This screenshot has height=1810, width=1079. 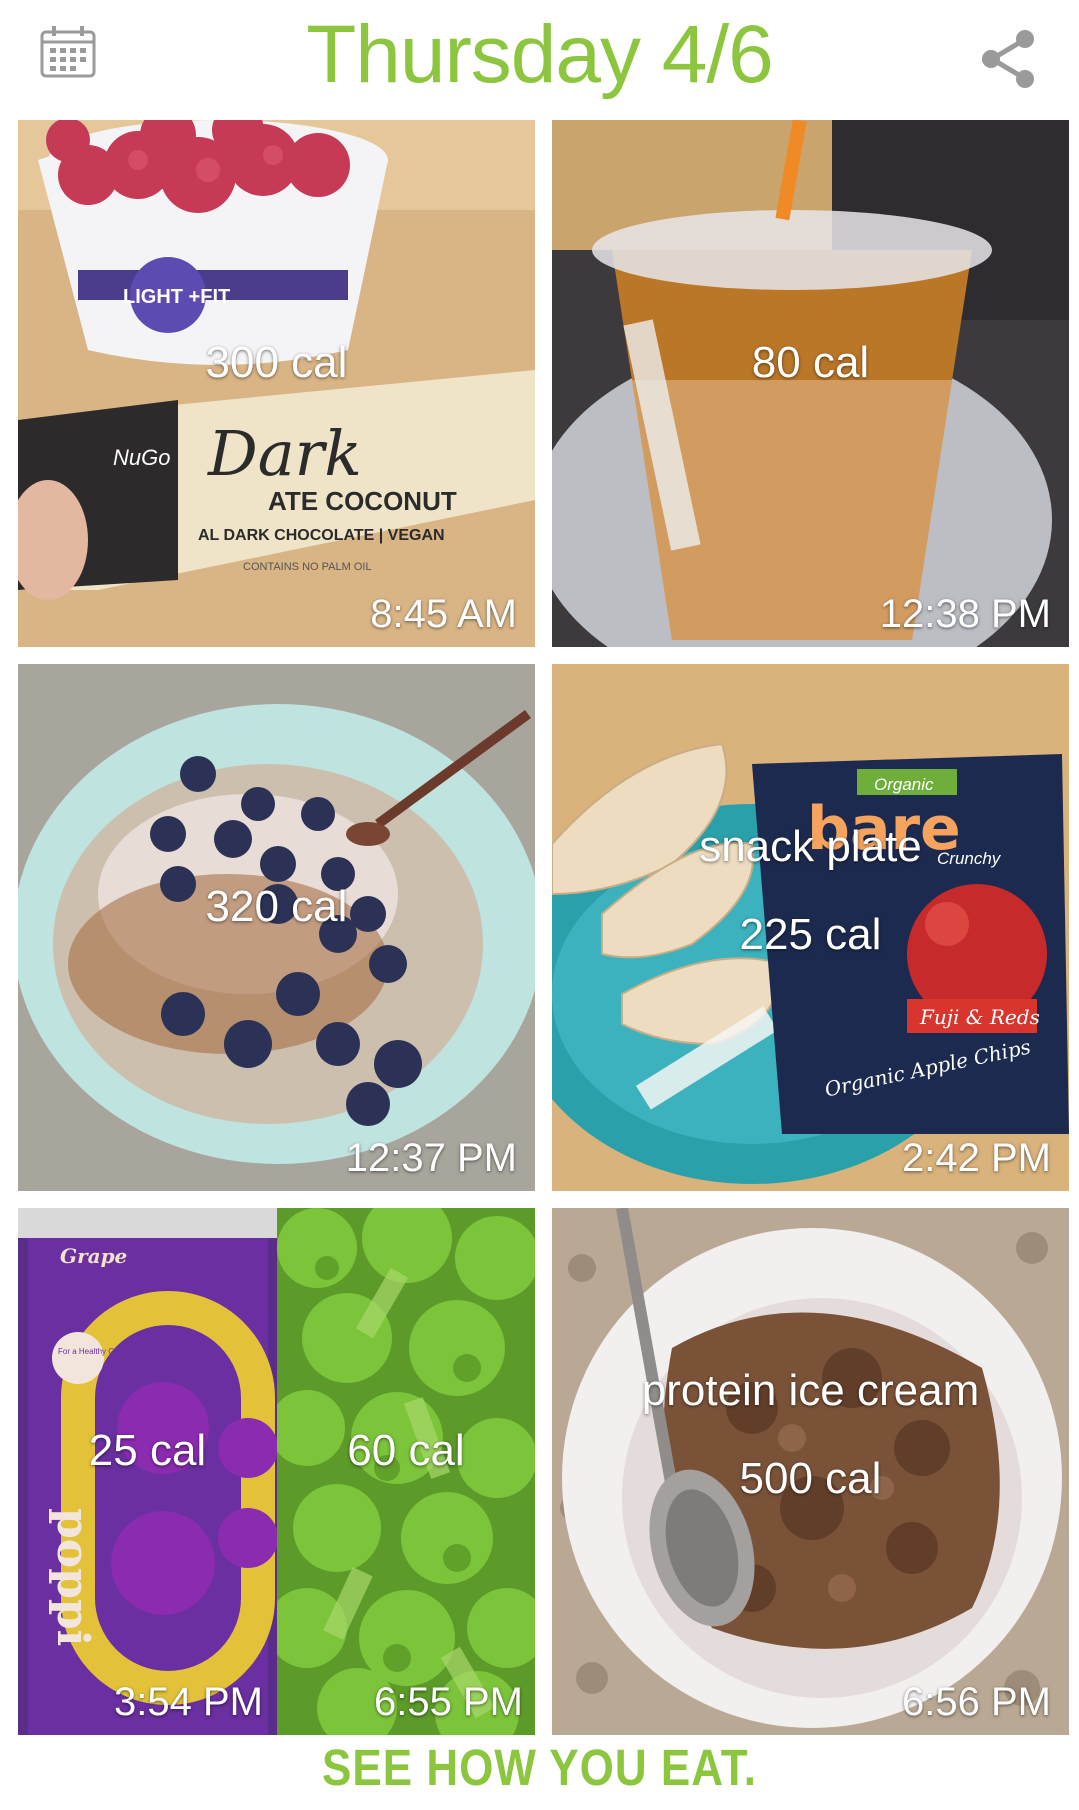 I want to click on footer-tagline: SEE HOW YOU EAT., so click(x=539, y=1768).